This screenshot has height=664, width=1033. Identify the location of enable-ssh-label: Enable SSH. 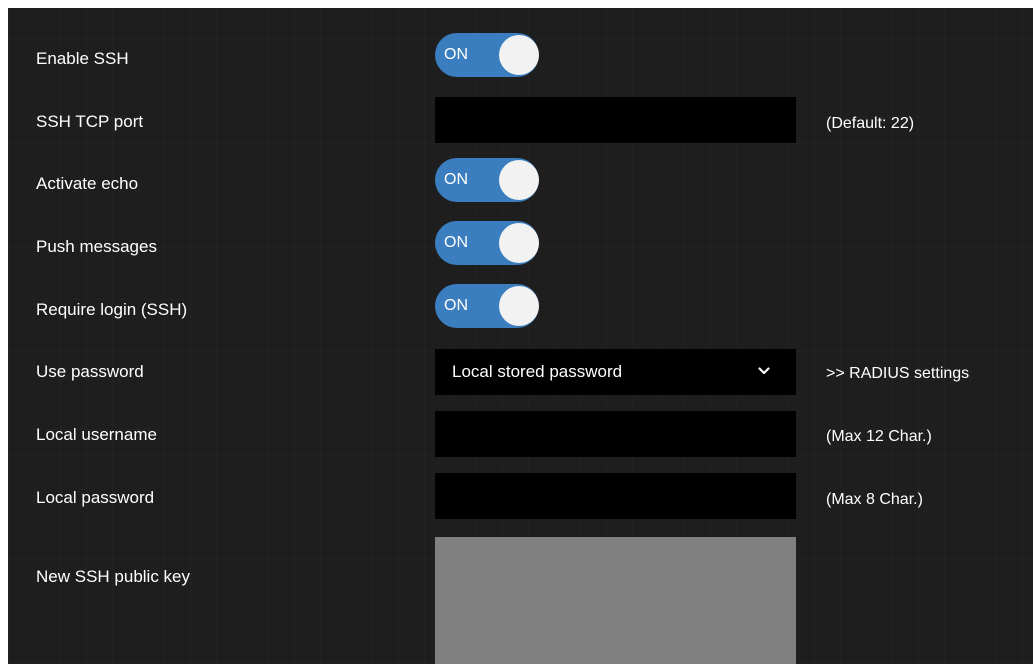
(82, 58).